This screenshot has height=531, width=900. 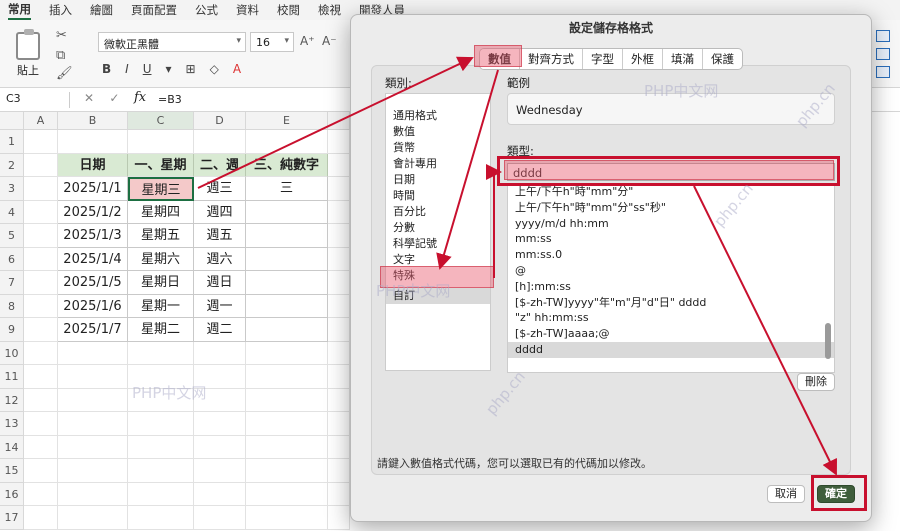 What do you see at coordinates (816, 382) in the screenshot?
I see `delete-button: 刪除` at bounding box center [816, 382].